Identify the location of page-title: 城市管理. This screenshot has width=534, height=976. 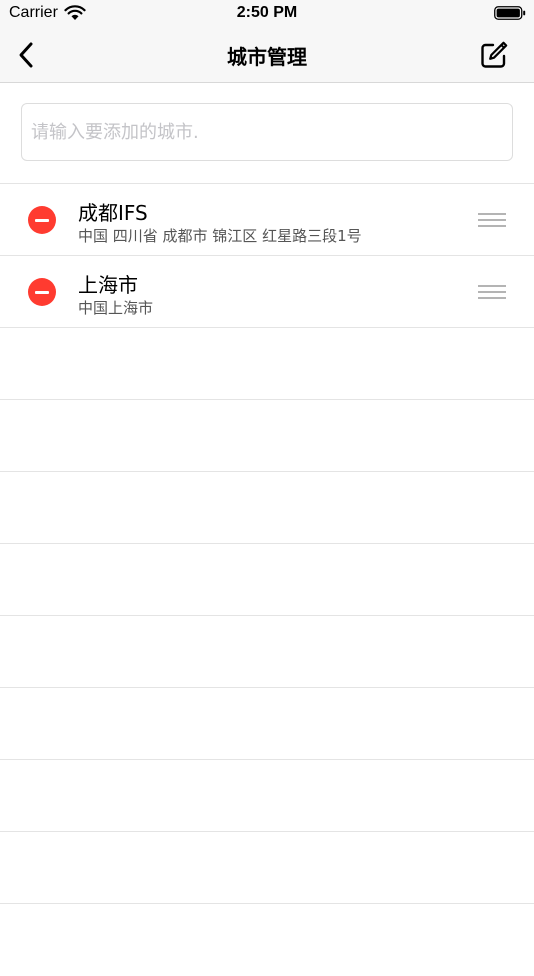
(267, 57).